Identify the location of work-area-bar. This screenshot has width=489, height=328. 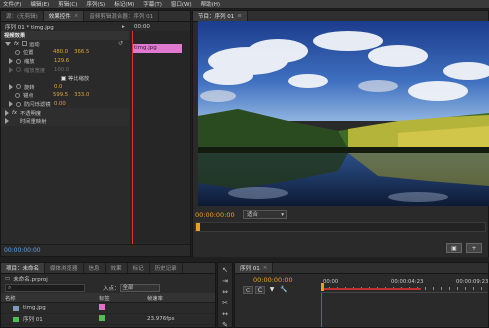
(371, 289).